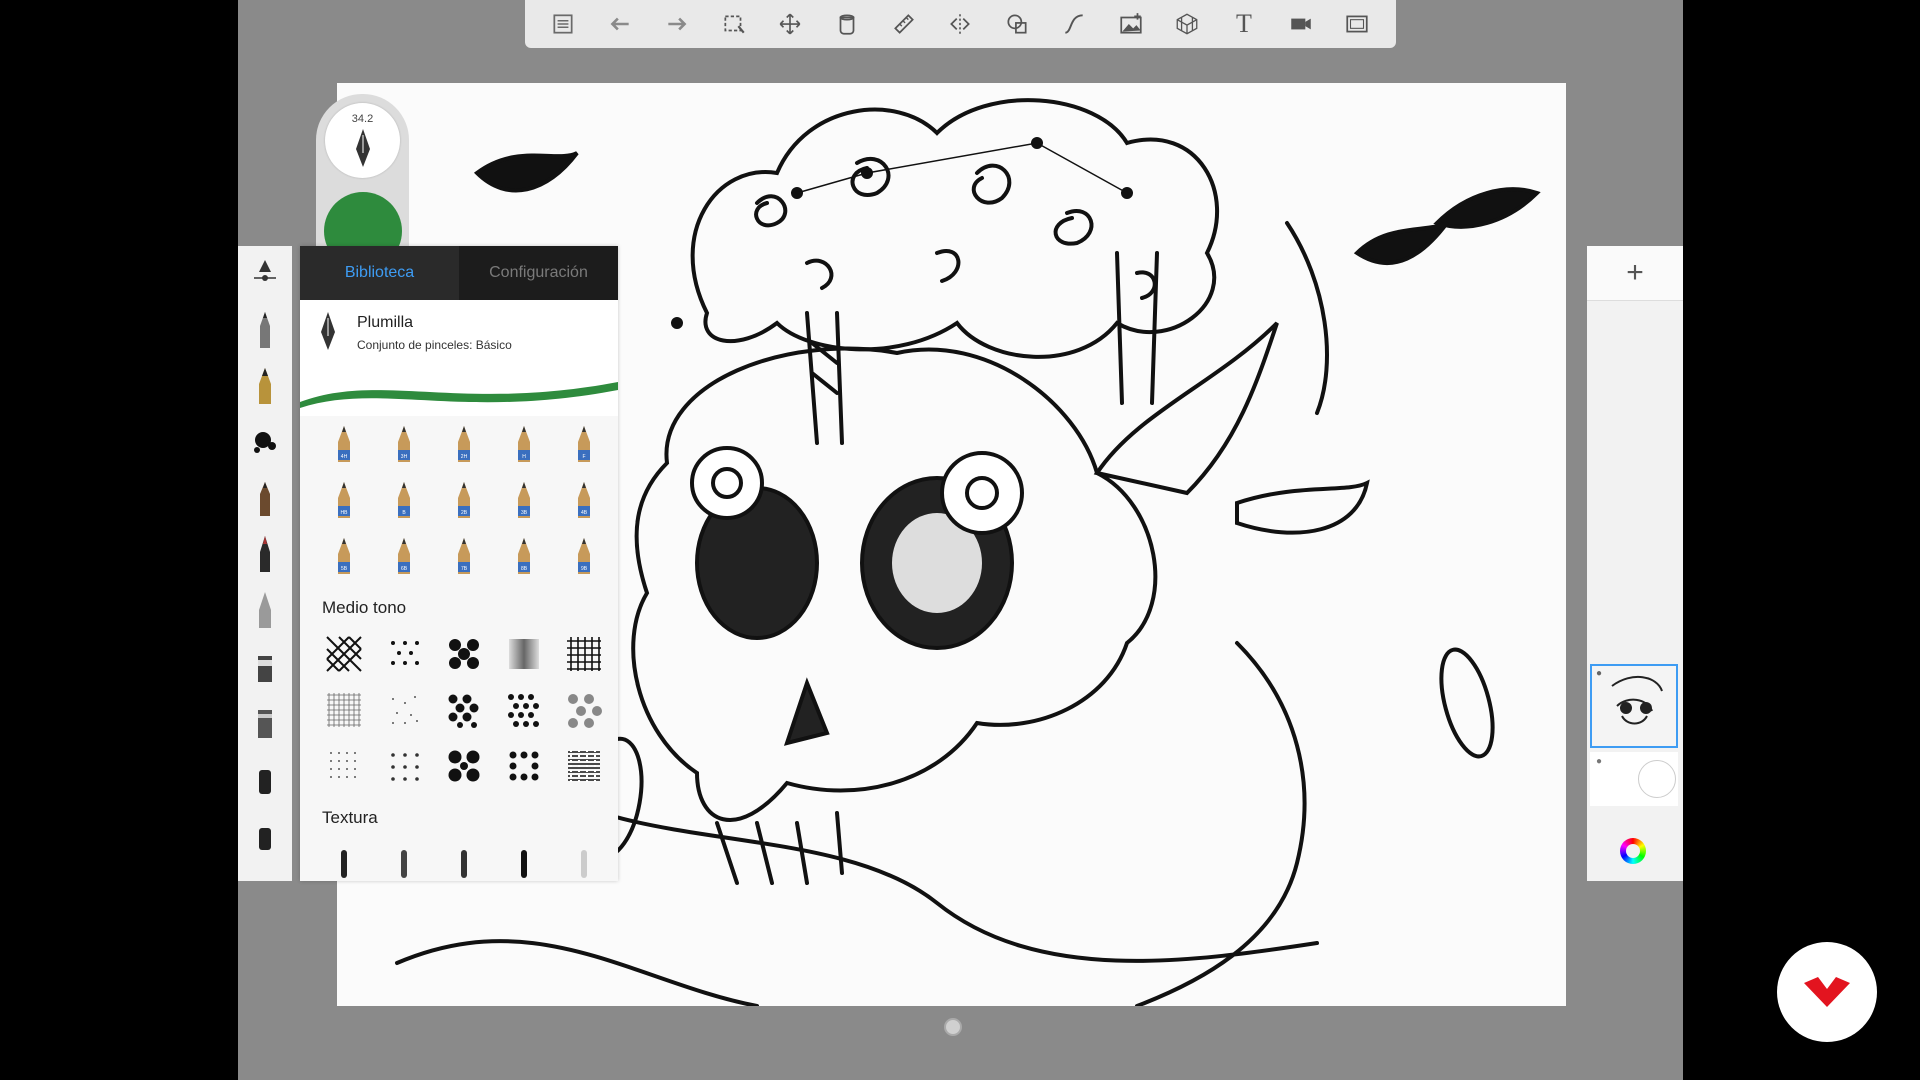 Image resolution: width=1920 pixels, height=1080 pixels. What do you see at coordinates (265, 274) in the screenshot?
I see `strip-handle-icon` at bounding box center [265, 274].